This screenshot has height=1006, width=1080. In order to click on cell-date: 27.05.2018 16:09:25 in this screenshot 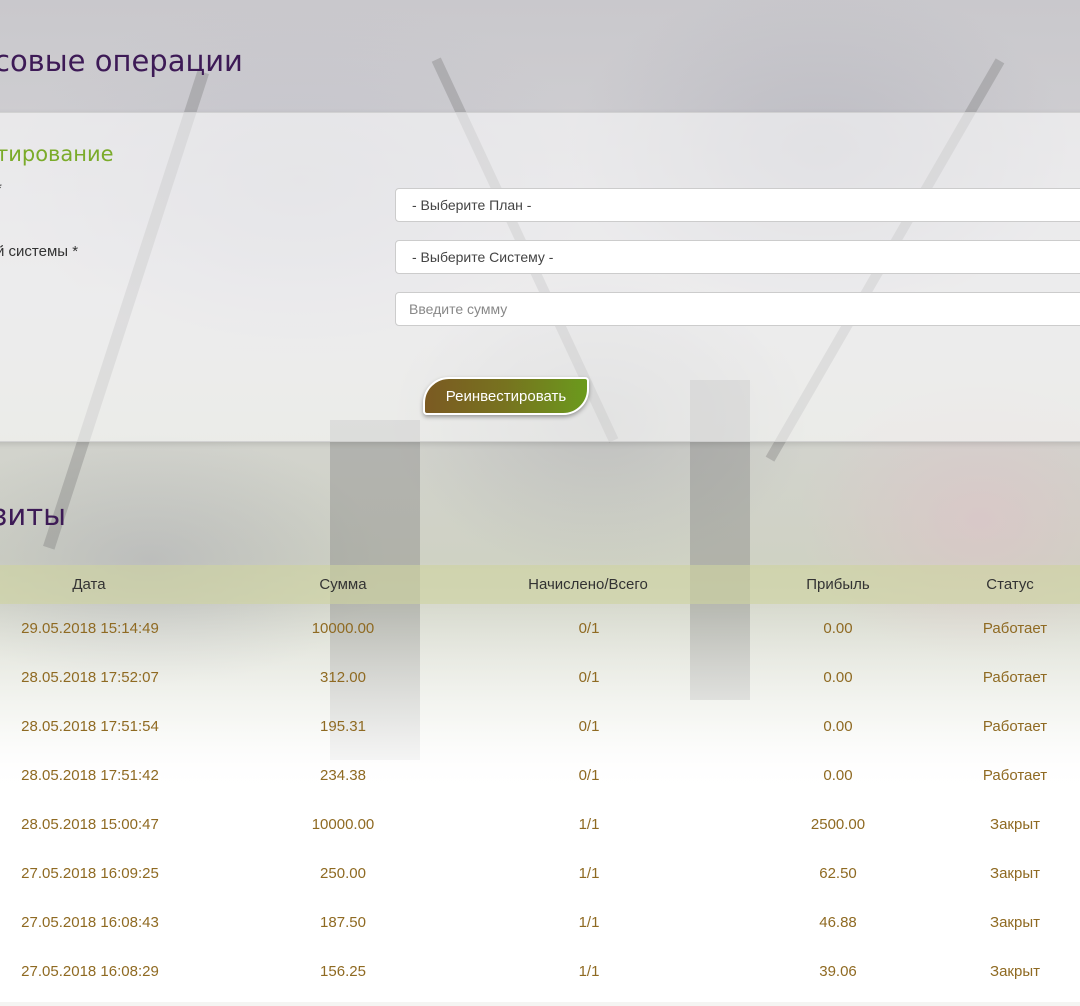, I will do `click(90, 873)`.